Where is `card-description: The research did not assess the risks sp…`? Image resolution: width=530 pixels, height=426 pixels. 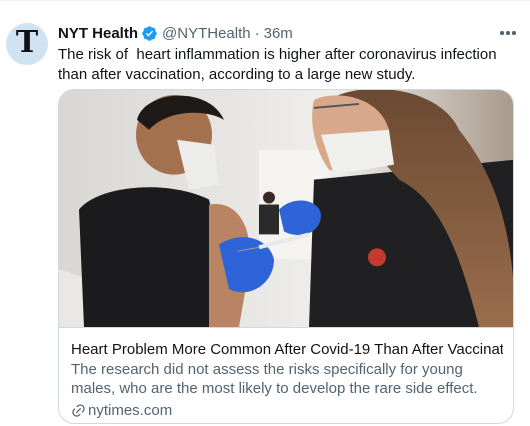 card-description: The research did not assess the risks sp… is located at coordinates (274, 379).